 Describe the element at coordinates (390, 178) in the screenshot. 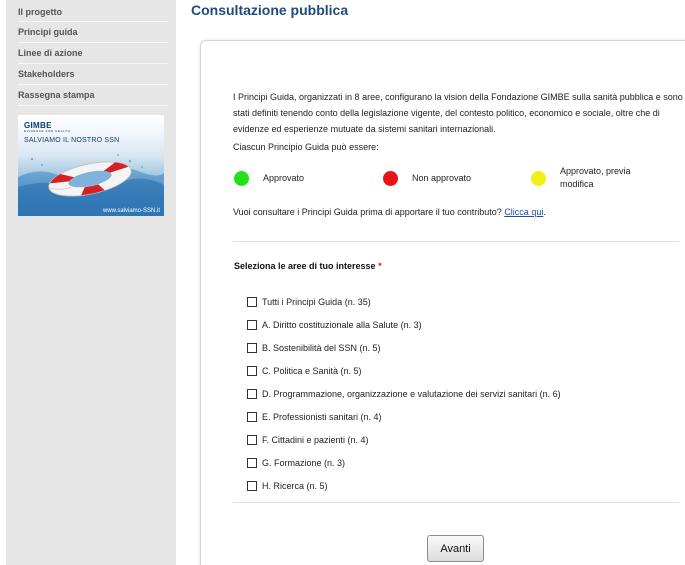

I see `red-dot-icon` at that location.